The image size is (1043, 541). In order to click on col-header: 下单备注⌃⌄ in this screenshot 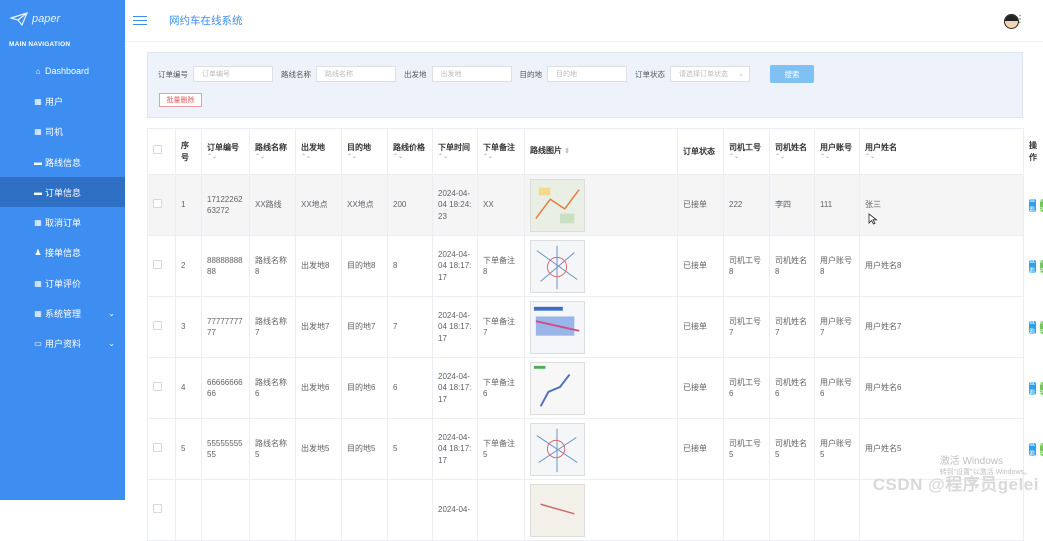, I will do `click(501, 152)`.